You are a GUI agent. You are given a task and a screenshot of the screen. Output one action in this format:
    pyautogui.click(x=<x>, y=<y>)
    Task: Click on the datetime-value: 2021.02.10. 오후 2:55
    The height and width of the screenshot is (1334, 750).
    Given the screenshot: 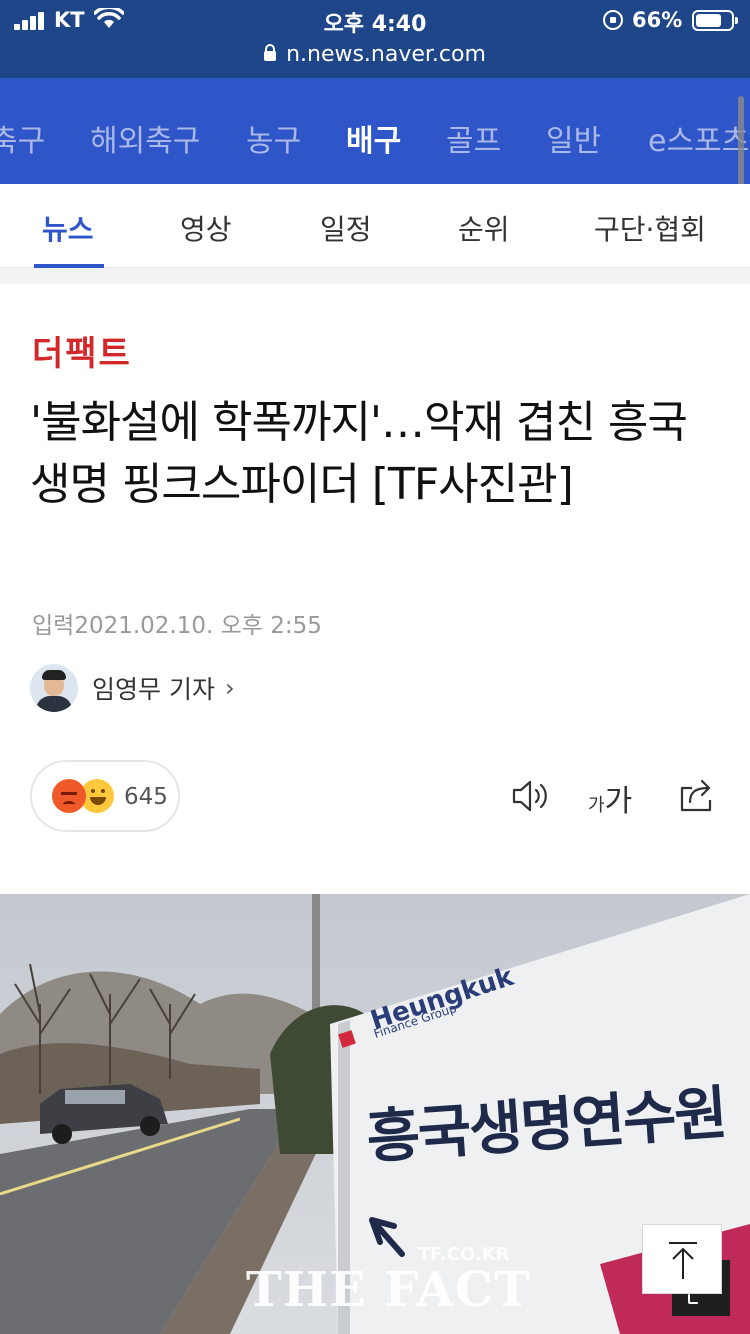 What is the action you would take?
    pyautogui.click(x=198, y=626)
    